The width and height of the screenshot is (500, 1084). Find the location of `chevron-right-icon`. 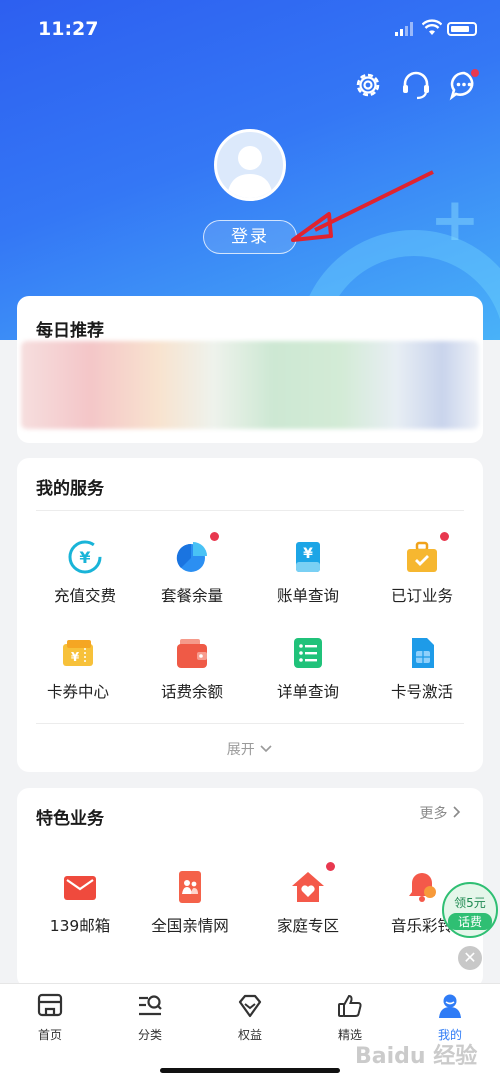

chevron-right-icon is located at coordinates (457, 812).